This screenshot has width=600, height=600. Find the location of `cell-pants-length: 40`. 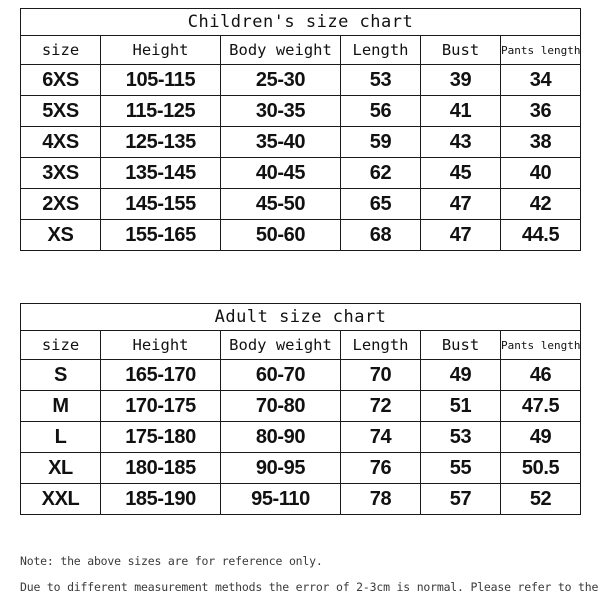

cell-pants-length: 40 is located at coordinates (540, 173).